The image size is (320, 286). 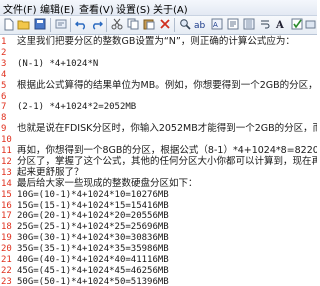 What do you see at coordinates (40, 24) in the screenshot?
I see `save-icon` at bounding box center [40, 24].